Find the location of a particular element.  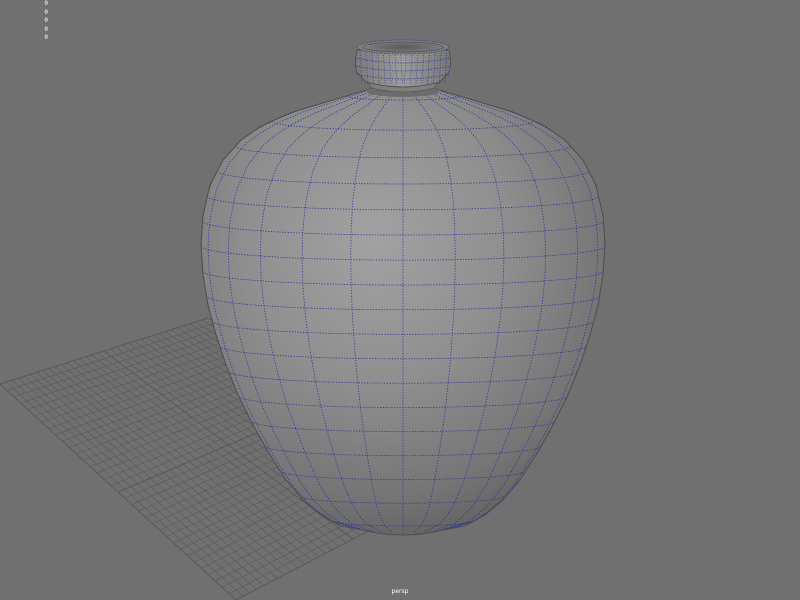

neck-collar is located at coordinates (403, 68).